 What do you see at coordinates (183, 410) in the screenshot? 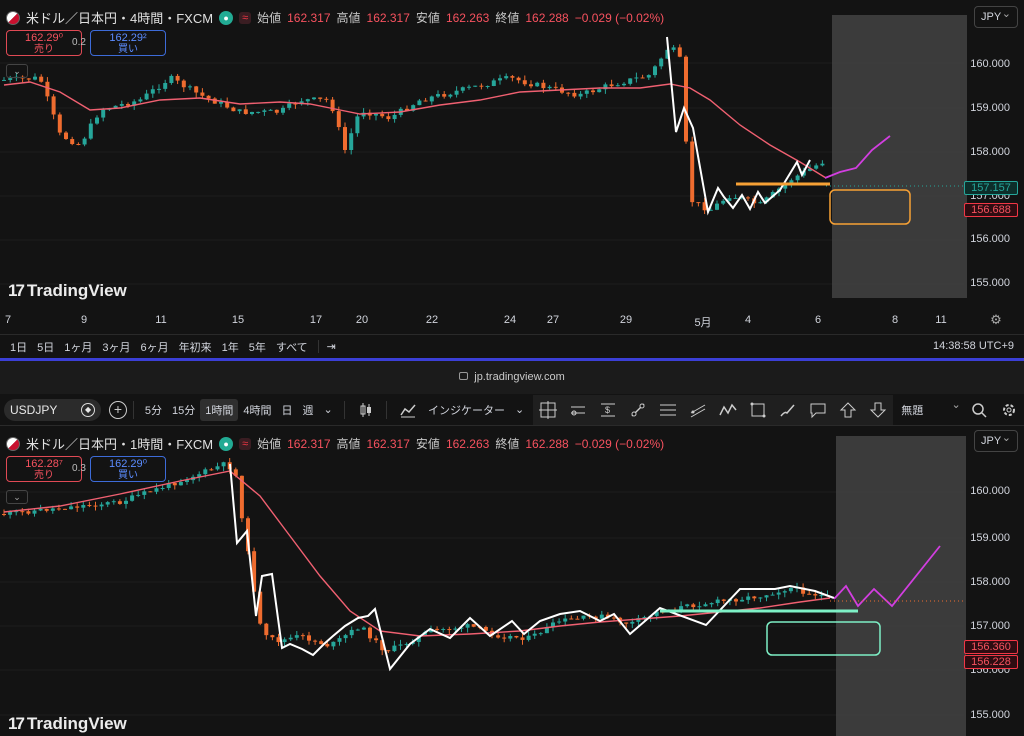
I see `interval-15m: 15分` at bounding box center [183, 410].